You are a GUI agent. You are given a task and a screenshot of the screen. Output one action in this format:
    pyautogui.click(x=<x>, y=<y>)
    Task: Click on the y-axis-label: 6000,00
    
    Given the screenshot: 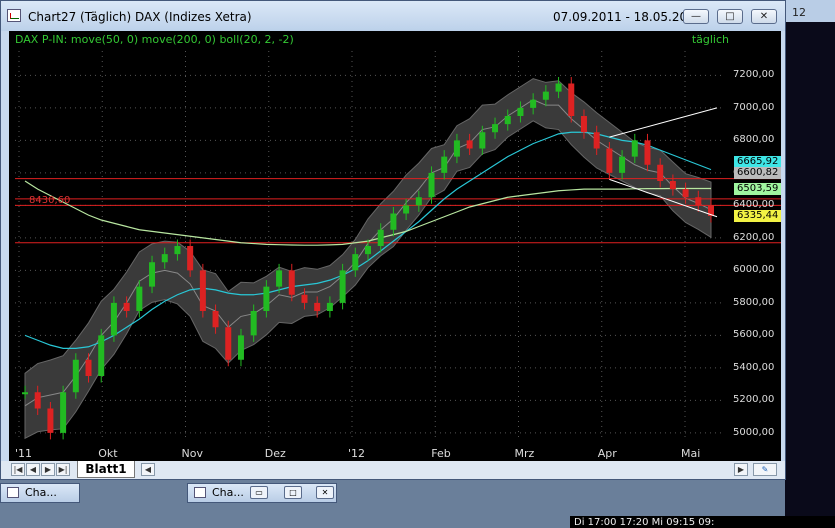 What is the action you would take?
    pyautogui.click(x=754, y=270)
    